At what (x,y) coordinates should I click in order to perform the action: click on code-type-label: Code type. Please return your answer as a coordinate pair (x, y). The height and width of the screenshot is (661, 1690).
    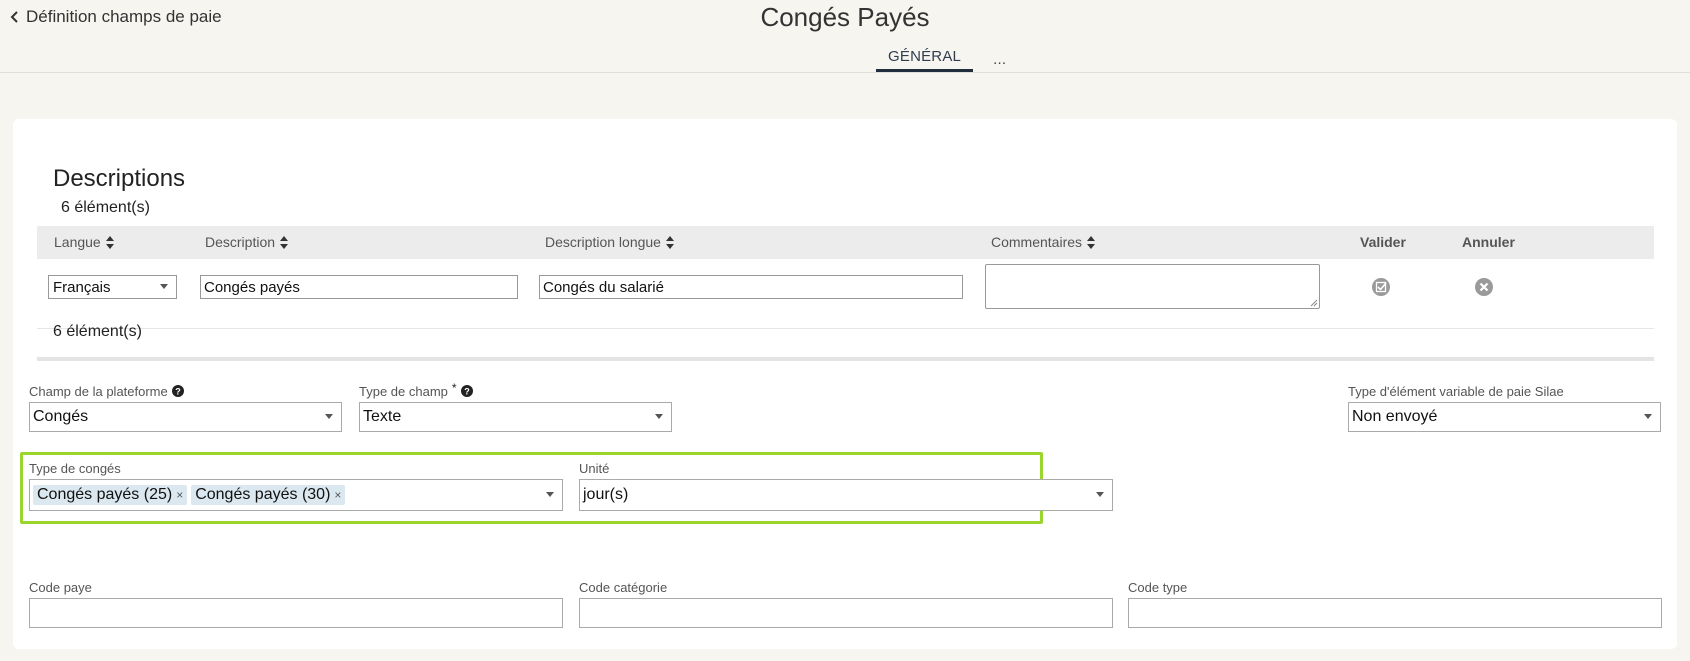
    Looking at the image, I should click on (1157, 587).